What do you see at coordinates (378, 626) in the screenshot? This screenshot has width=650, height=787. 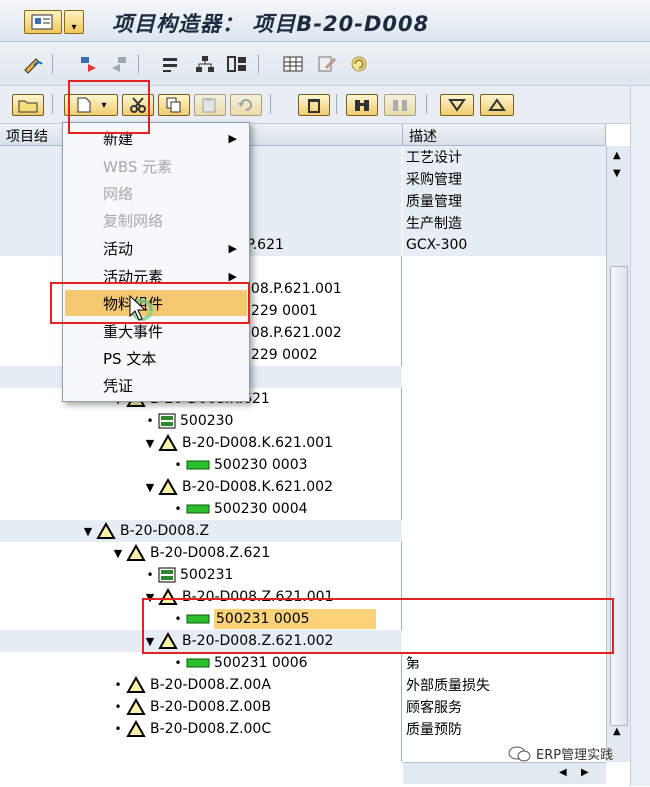 I see `annotation-box-activity` at bounding box center [378, 626].